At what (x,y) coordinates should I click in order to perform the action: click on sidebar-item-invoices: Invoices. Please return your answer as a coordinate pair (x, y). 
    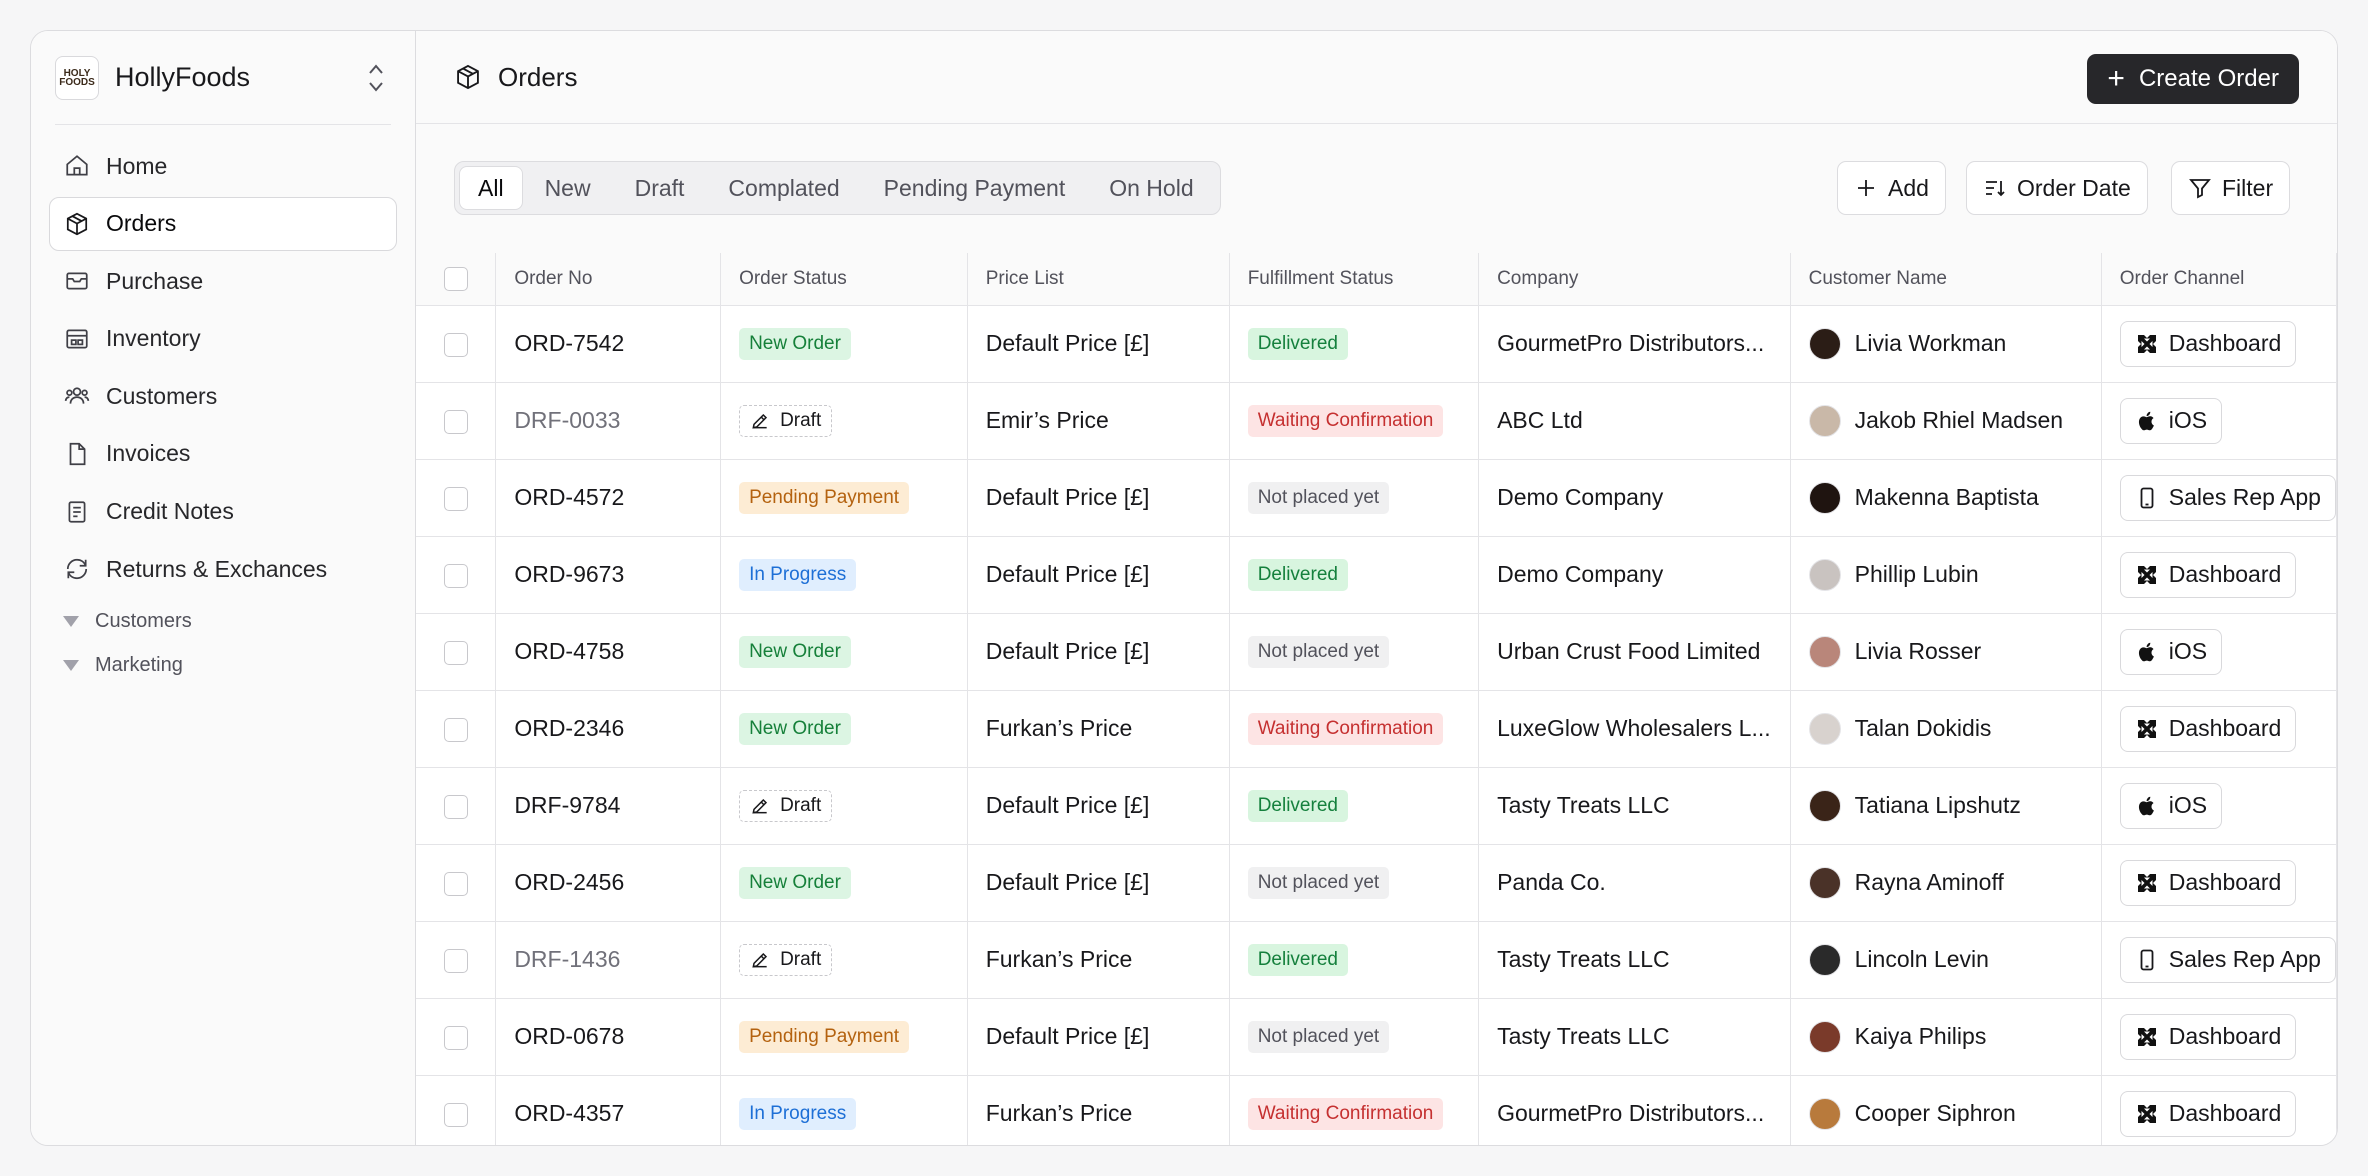
    Looking at the image, I should click on (223, 454).